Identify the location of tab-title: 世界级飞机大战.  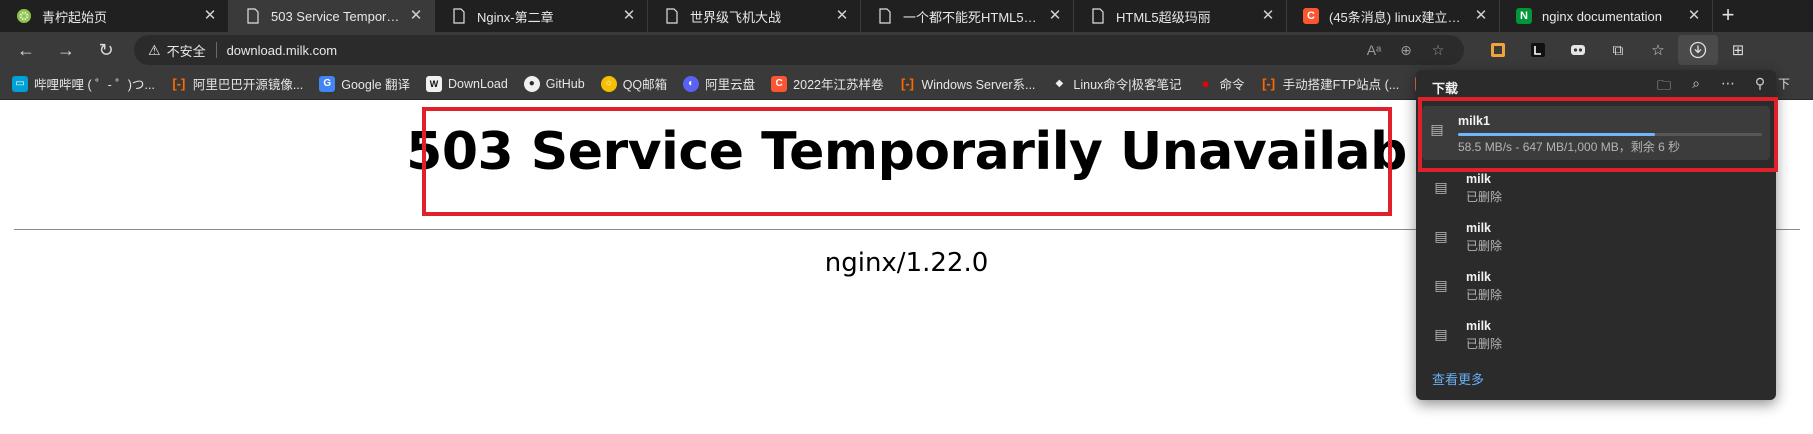
(736, 17).